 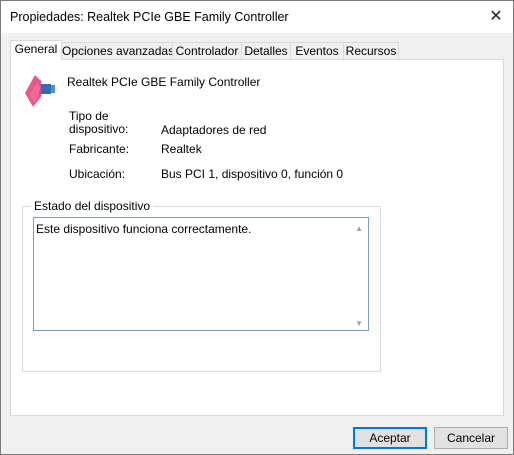 What do you see at coordinates (92, 206) in the screenshot?
I see `device-status-group-label: Estado del dispositivo` at bounding box center [92, 206].